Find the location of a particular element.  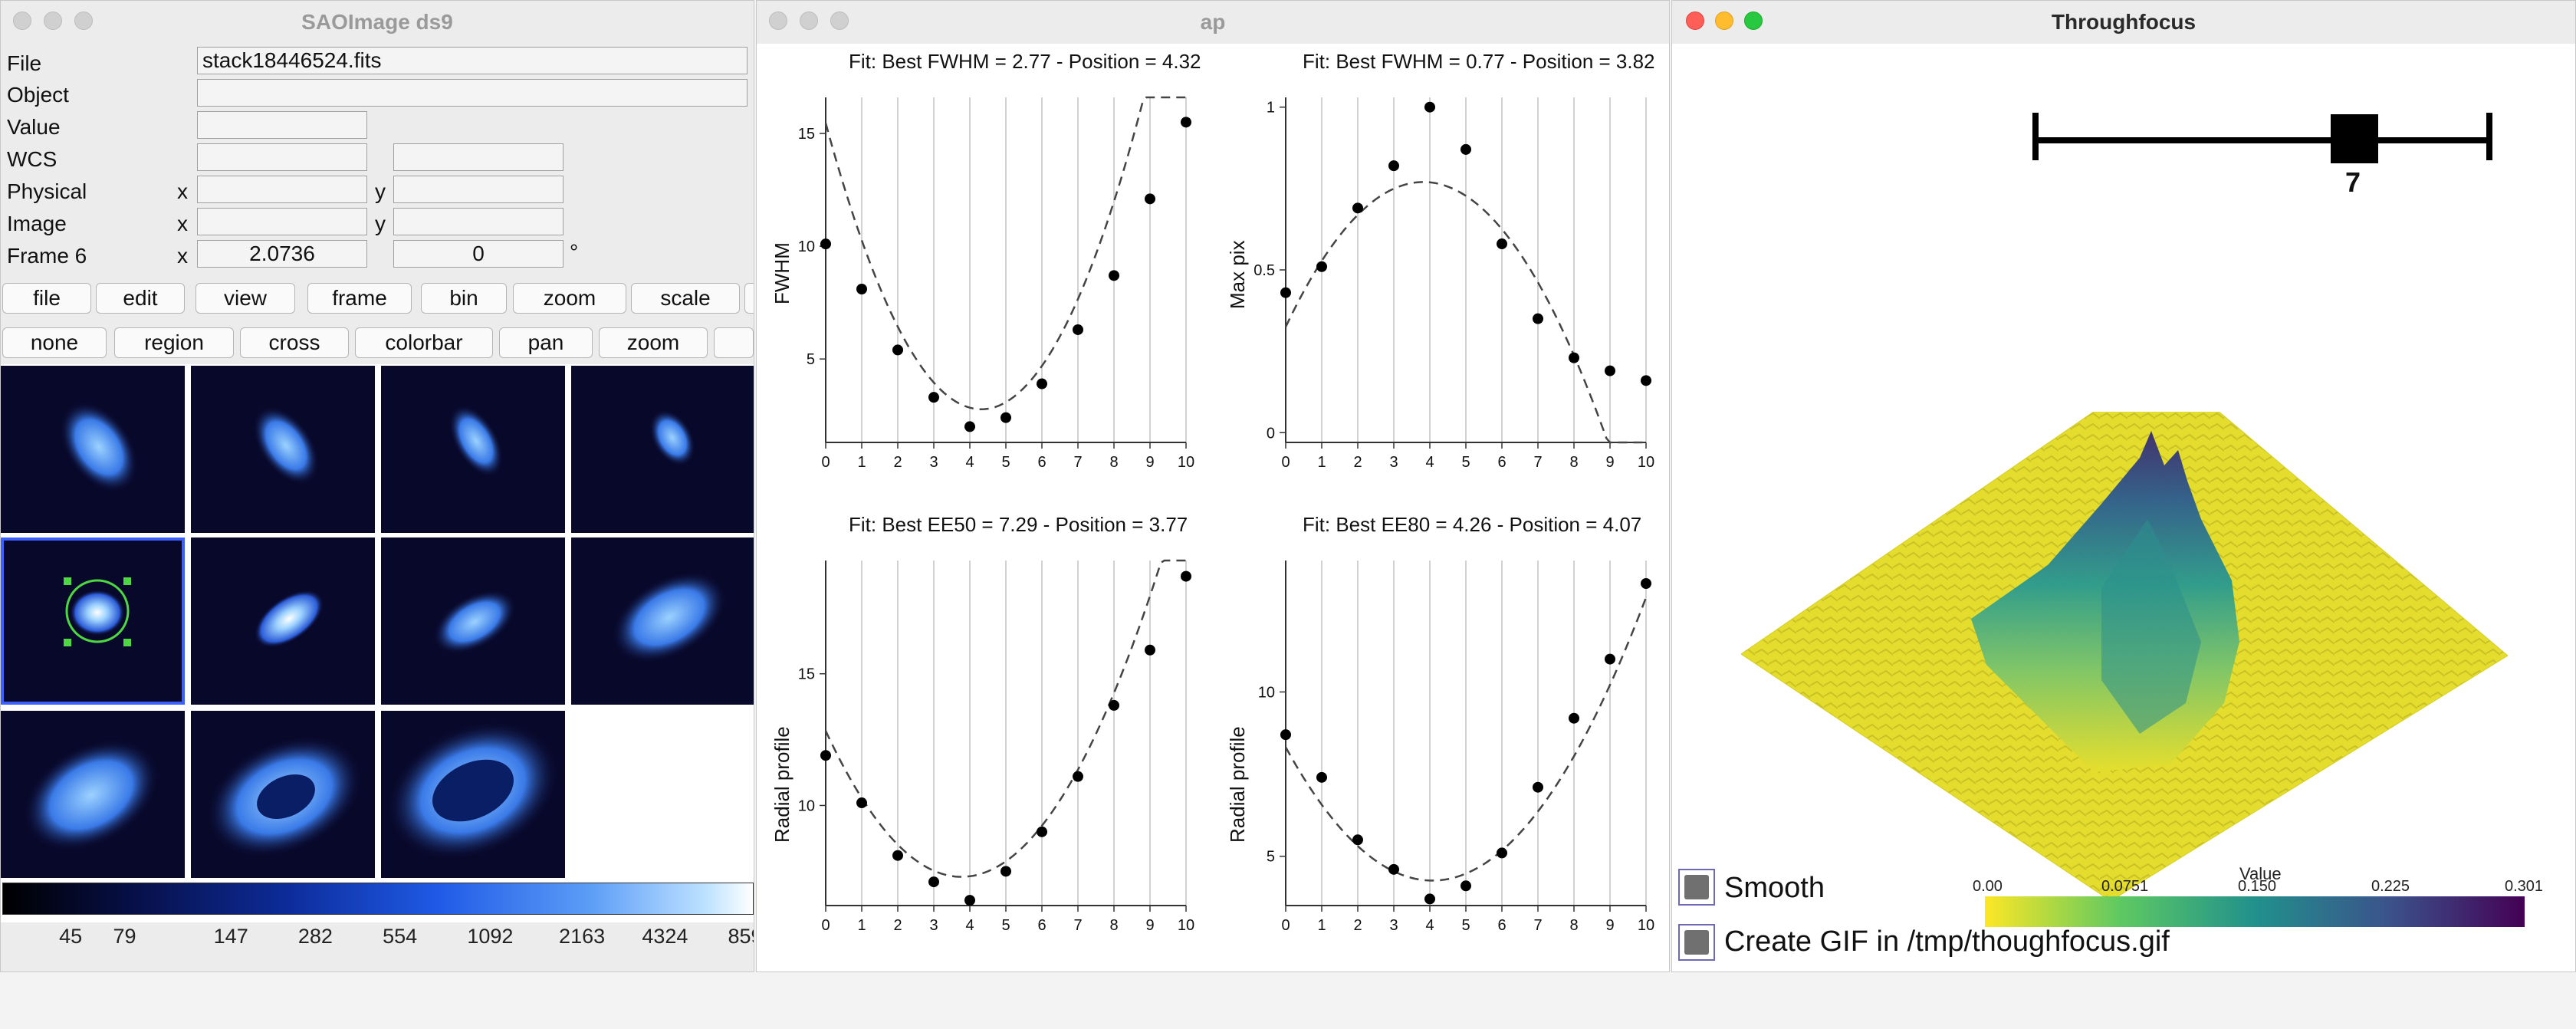

create-gif-checkbox-box is located at coordinates (1697, 943).